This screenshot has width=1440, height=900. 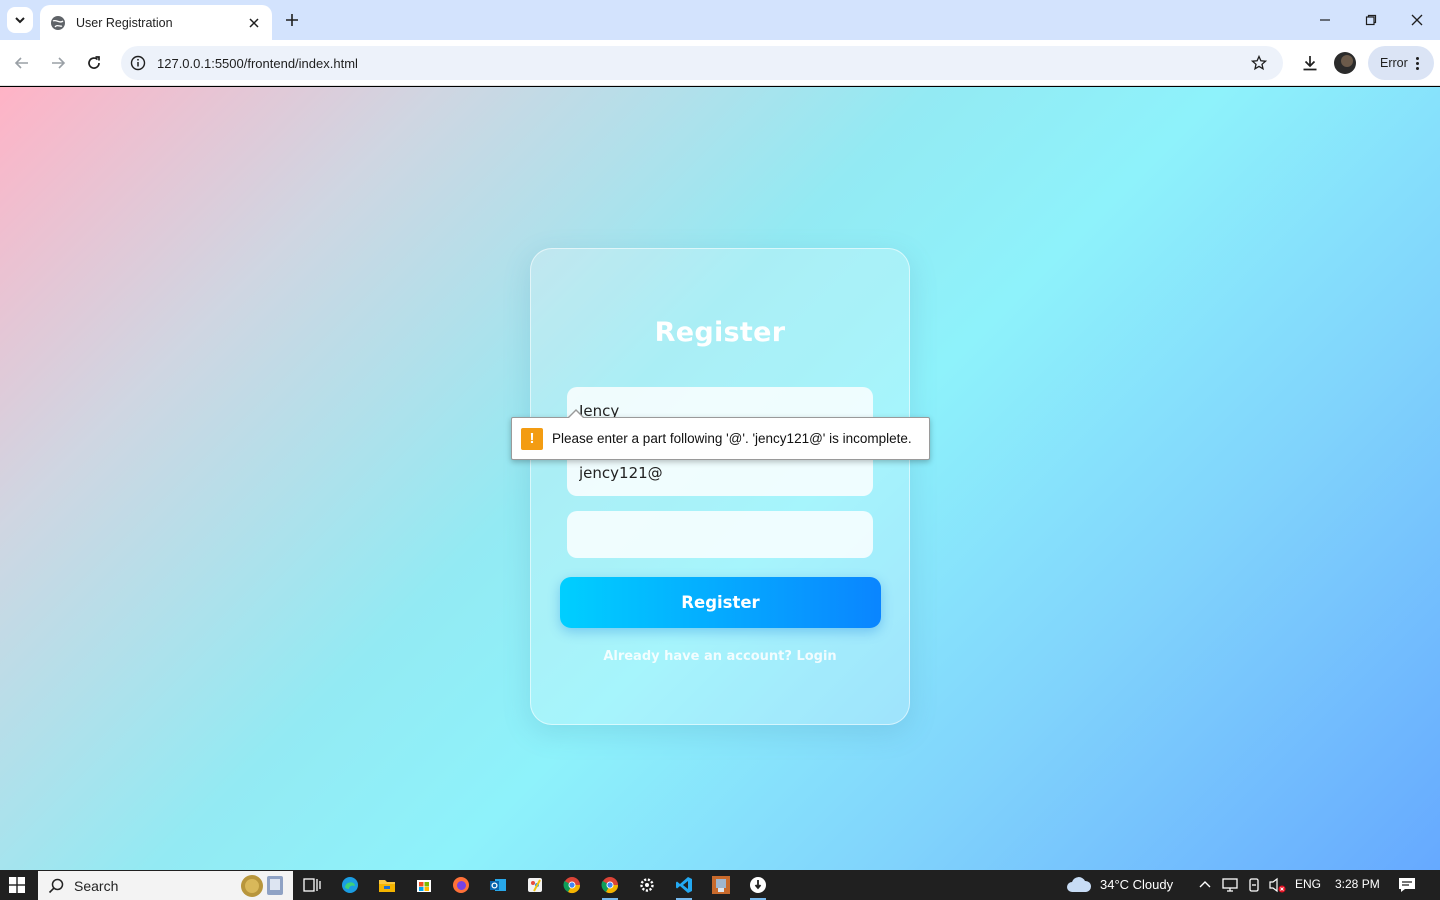 I want to click on restore-button, so click(x=1371, y=20).